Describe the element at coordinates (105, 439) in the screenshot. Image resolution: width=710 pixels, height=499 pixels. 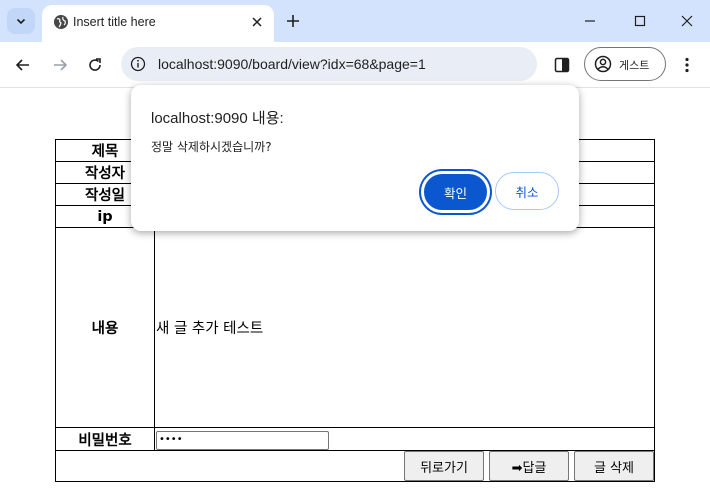
I see `password-label: 비밀번호` at that location.